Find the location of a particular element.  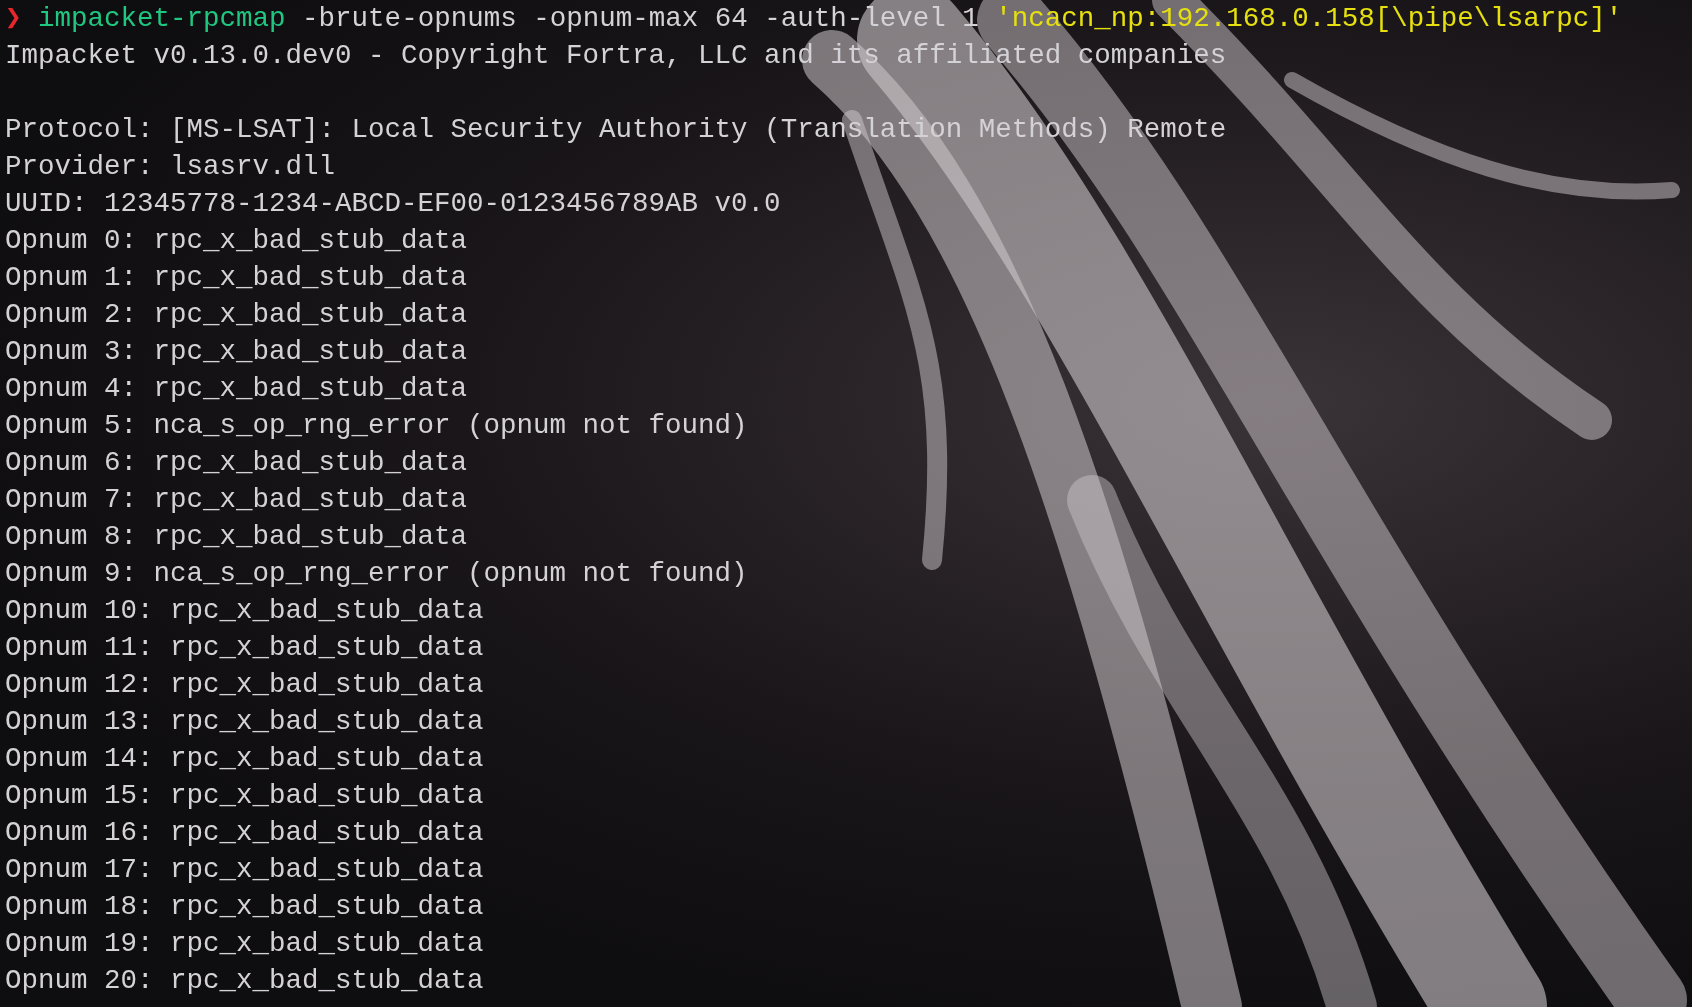

output-line: Opnum 8: rpc_x_bad_stub_data is located at coordinates (236, 537).